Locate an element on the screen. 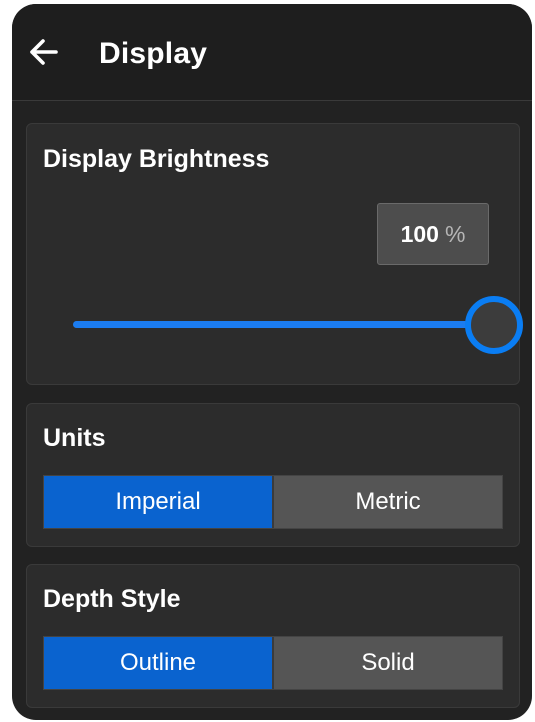 Image resolution: width=535 pixels, height=722 pixels. page-title: Display is located at coordinates (153, 53).